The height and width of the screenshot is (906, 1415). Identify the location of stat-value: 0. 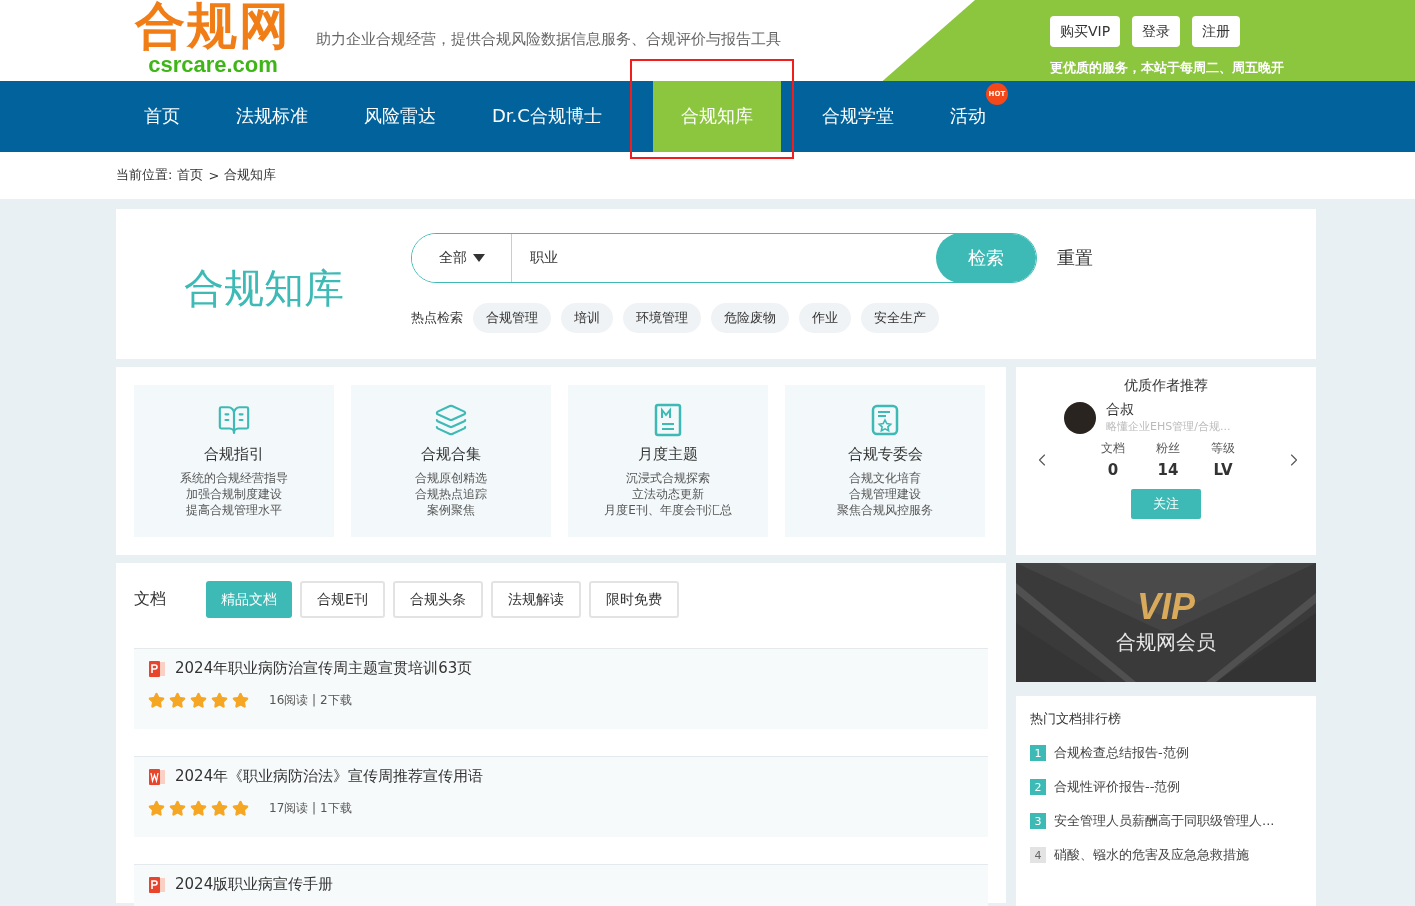
(1113, 470).